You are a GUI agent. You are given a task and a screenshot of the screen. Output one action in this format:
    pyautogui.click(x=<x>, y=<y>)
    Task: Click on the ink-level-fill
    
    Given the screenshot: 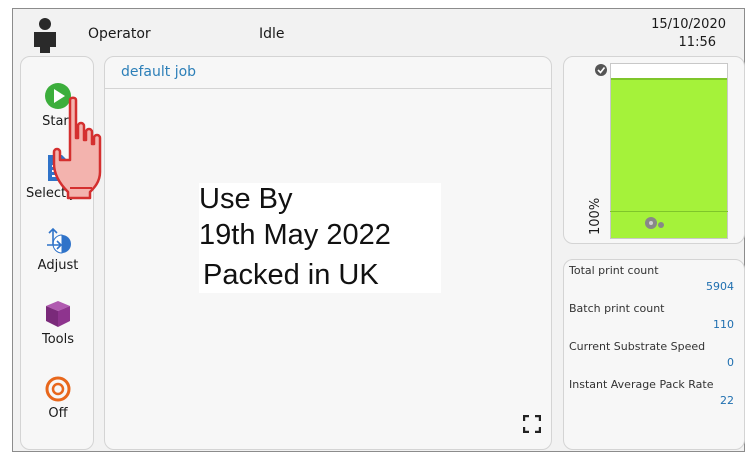 What is the action you would take?
    pyautogui.click(x=669, y=157)
    